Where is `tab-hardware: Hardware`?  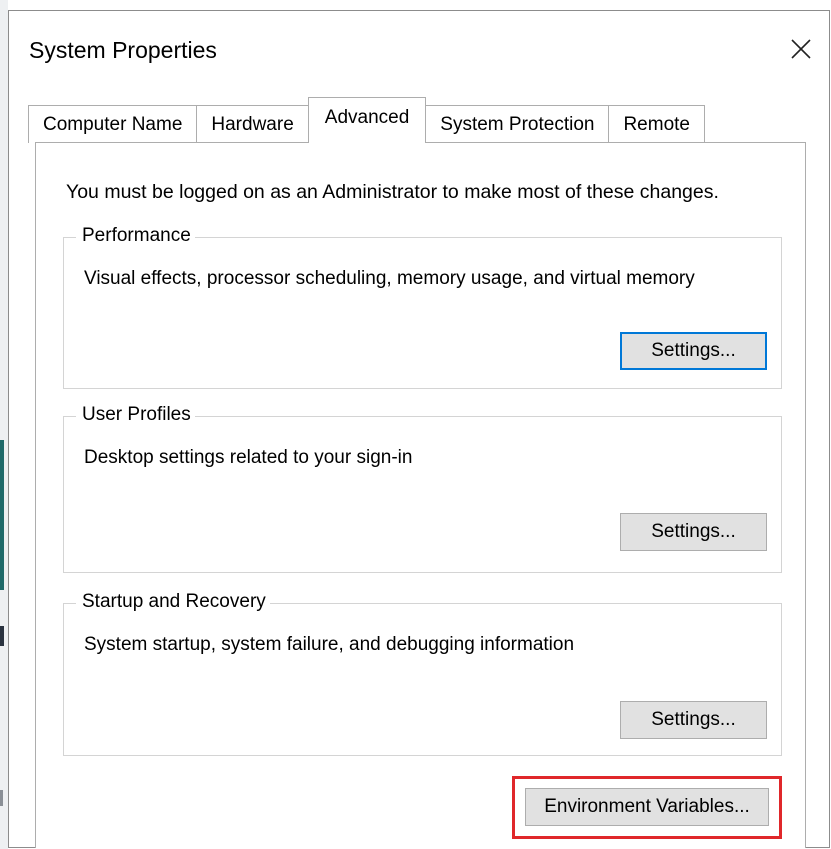
tab-hardware: Hardware is located at coordinates (252, 124).